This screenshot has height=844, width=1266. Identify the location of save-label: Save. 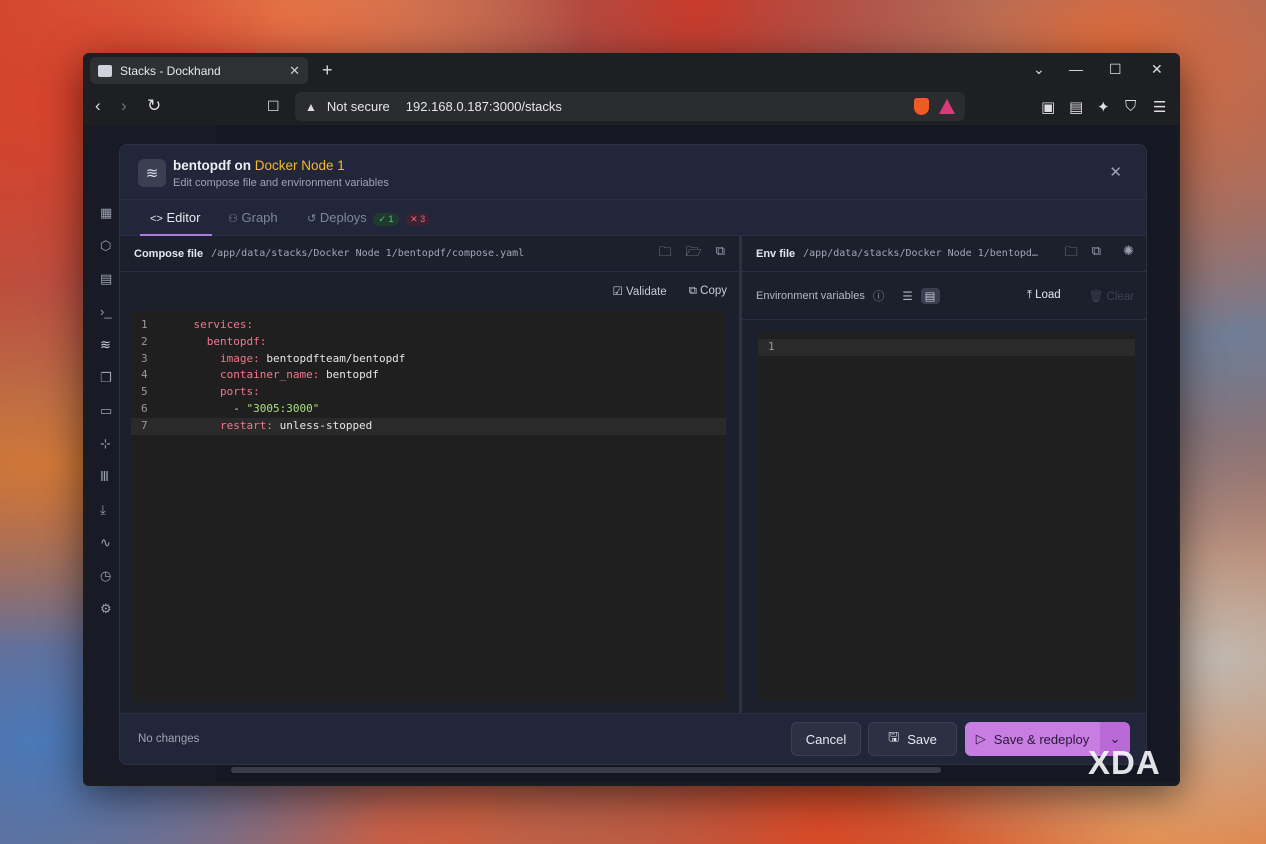
(922, 739).